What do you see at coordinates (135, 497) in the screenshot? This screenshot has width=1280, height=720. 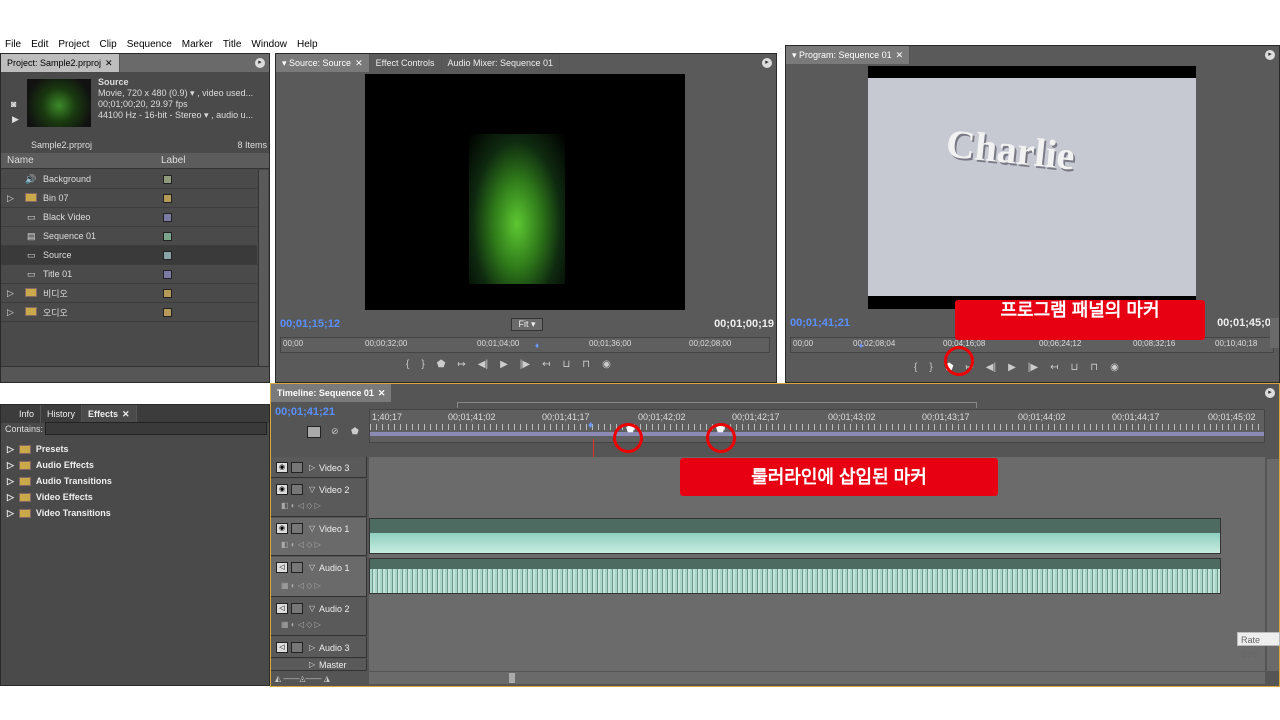 I see `list-item: ▷ Video Effects` at bounding box center [135, 497].